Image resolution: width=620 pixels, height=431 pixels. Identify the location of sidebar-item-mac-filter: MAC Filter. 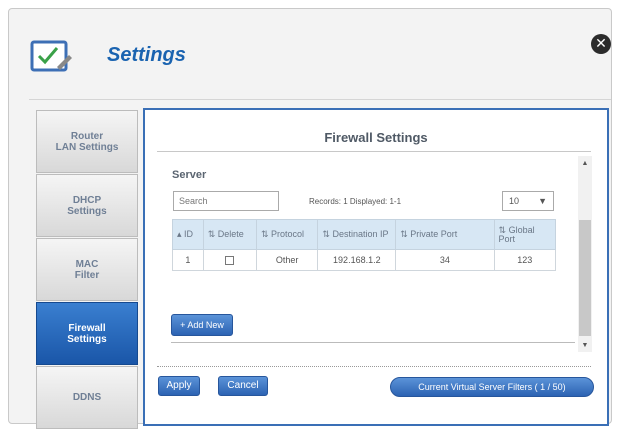
(87, 269).